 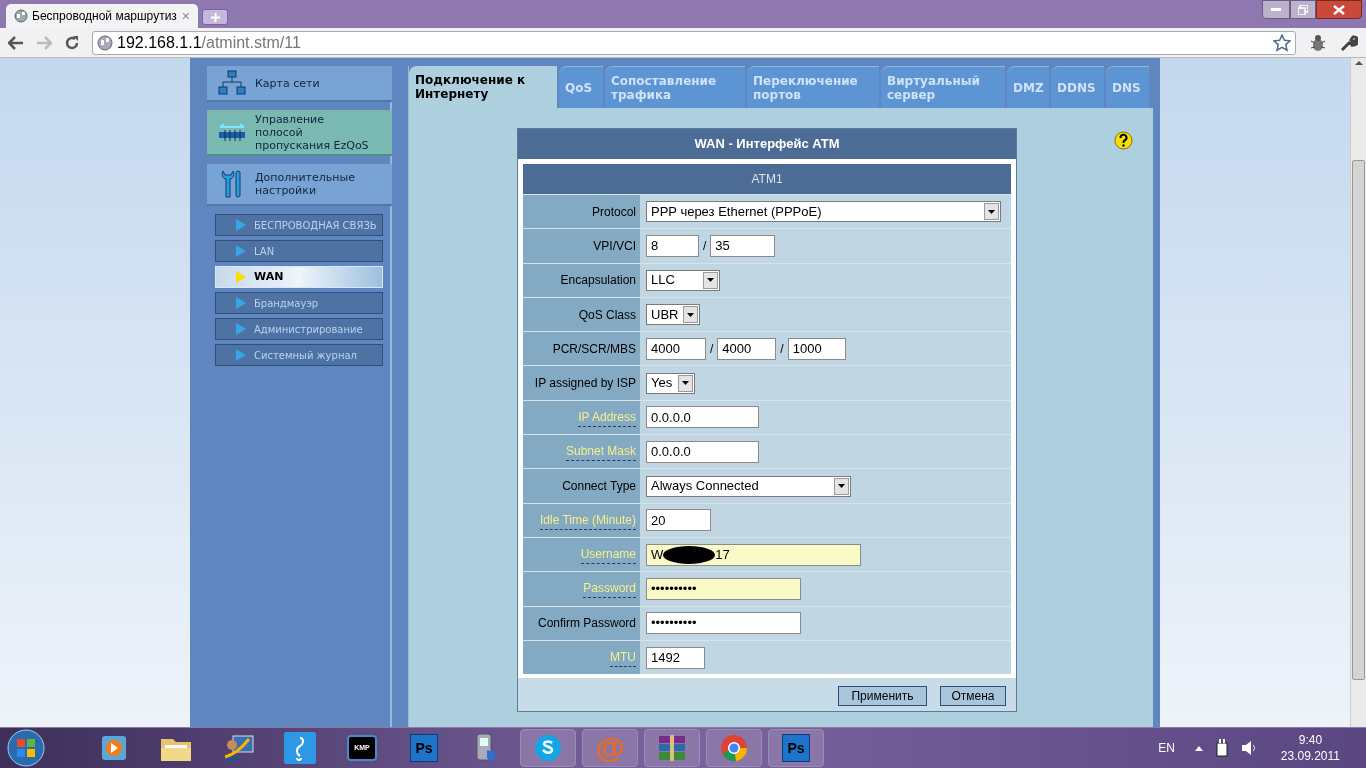 What do you see at coordinates (1318, 42) in the screenshot?
I see `bug-icon` at bounding box center [1318, 42].